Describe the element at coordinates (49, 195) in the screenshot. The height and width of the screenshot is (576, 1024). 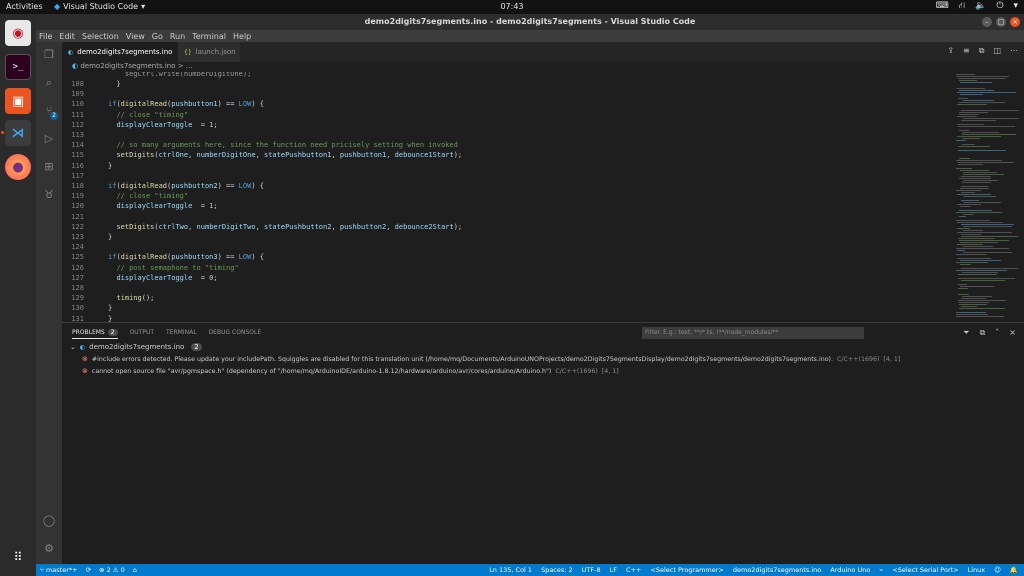
I see `arduino-icon: ♉` at that location.